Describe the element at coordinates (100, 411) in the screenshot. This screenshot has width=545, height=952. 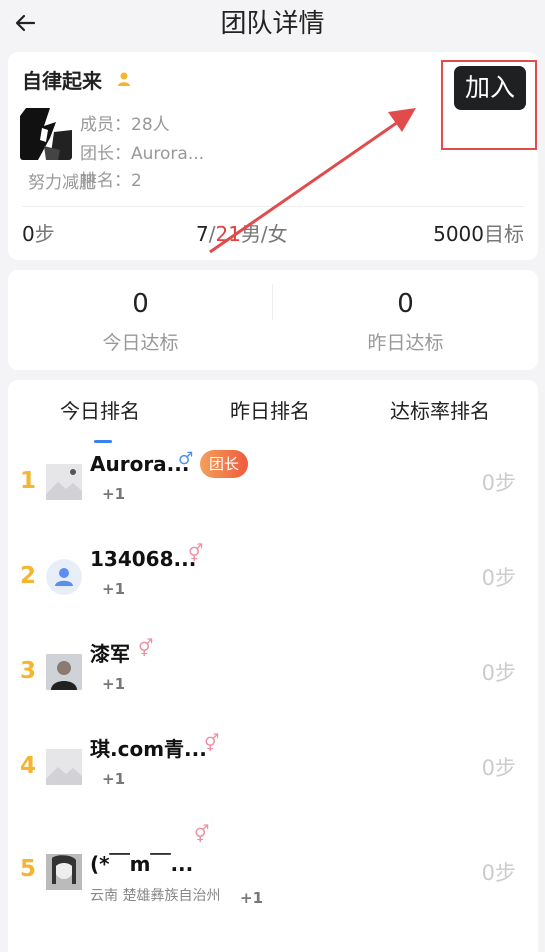
I see `tab-today-ranking: 今日排名` at that location.